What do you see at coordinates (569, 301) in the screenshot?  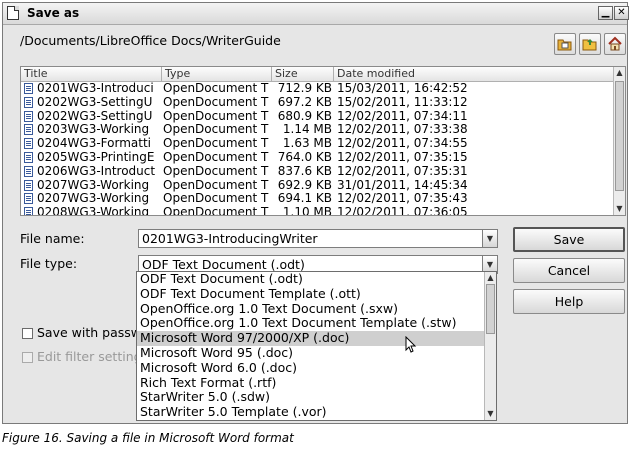 I see `help-button: Help` at bounding box center [569, 301].